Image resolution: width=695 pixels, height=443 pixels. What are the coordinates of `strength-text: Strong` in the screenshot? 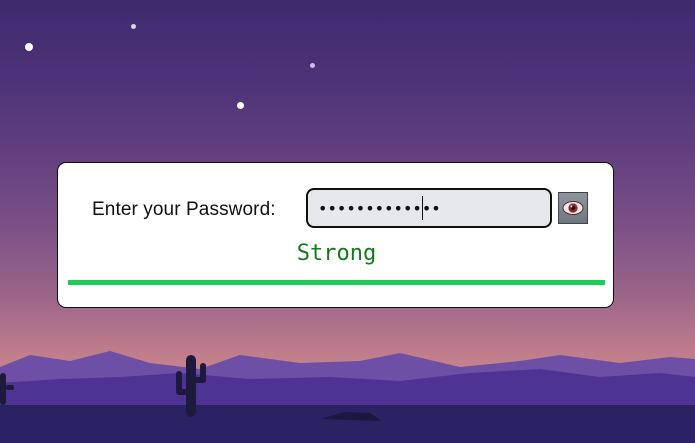 It's located at (336, 253).